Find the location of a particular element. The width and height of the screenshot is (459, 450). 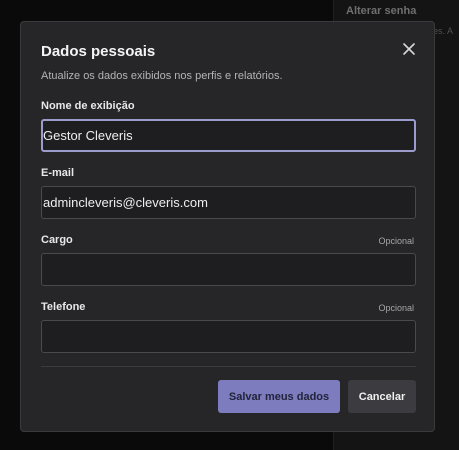

dialog-title: Dados pessoais is located at coordinates (98, 51).